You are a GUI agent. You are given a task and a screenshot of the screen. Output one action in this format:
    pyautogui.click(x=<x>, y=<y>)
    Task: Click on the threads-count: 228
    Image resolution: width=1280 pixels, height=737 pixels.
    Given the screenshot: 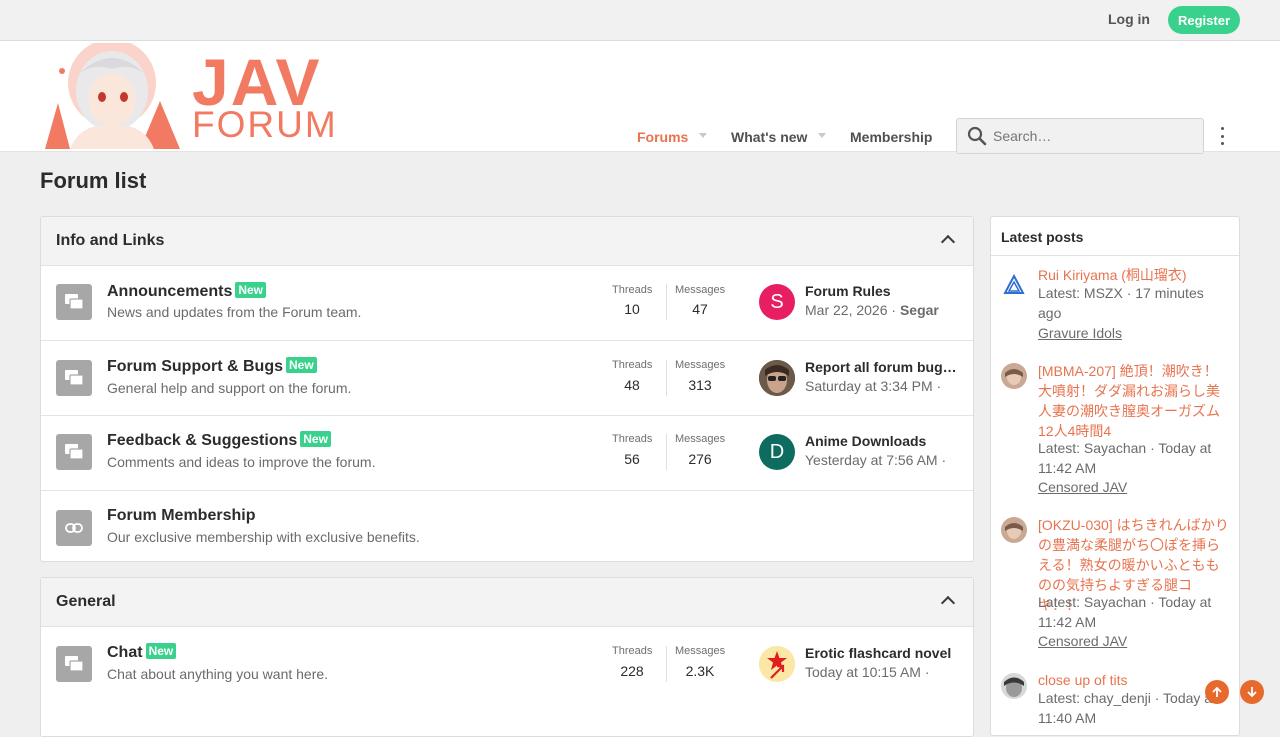 What is the action you would take?
    pyautogui.click(x=632, y=671)
    